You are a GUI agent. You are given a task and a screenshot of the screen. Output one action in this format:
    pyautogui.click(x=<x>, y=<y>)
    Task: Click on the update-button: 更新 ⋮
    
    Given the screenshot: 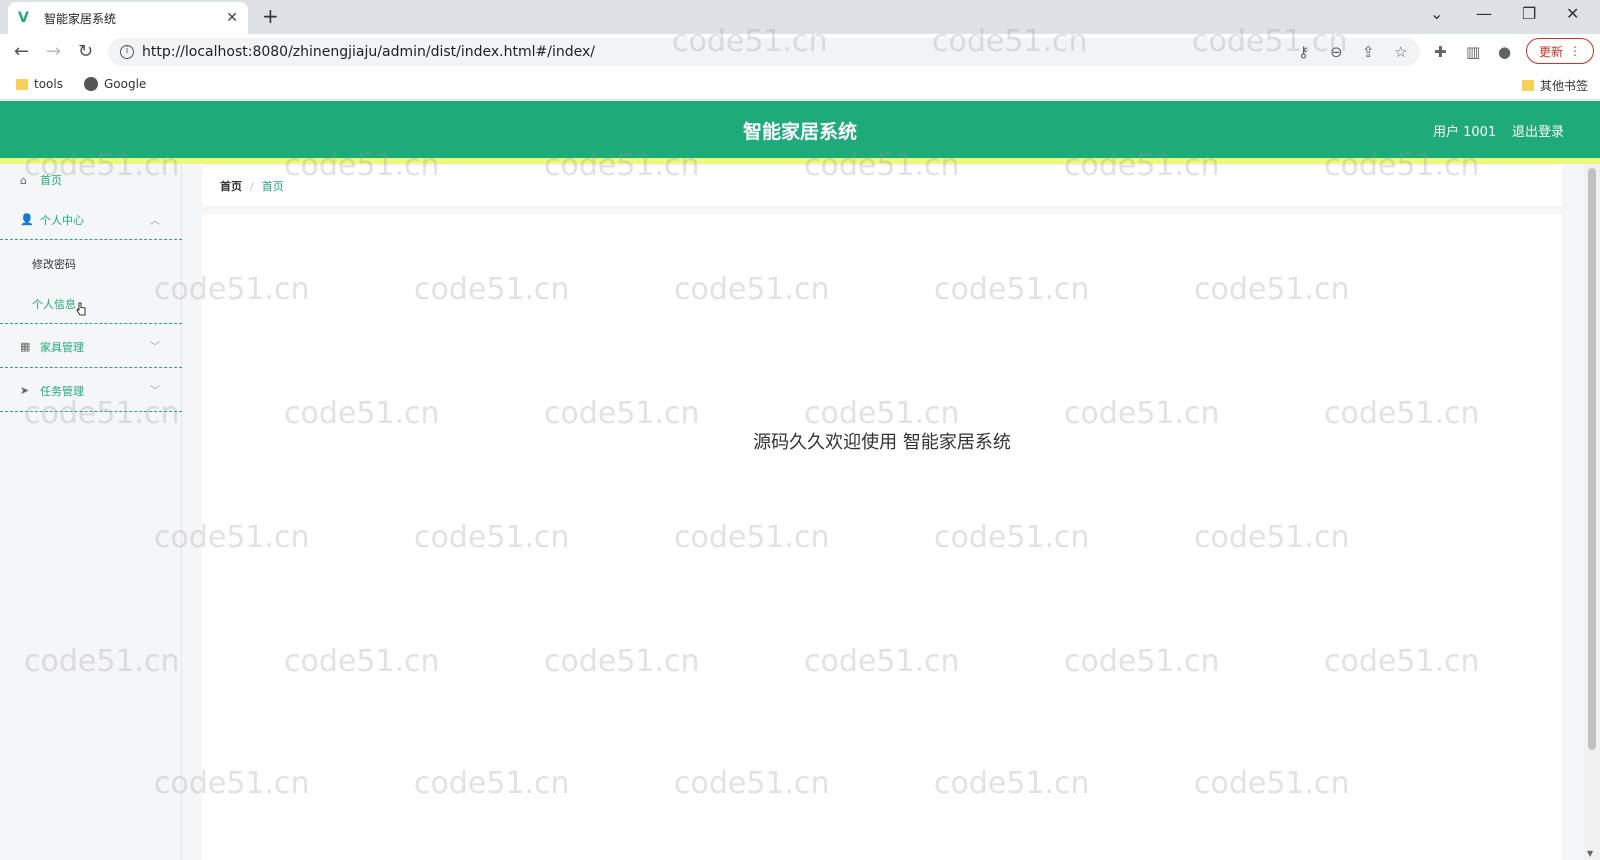 What is the action you would take?
    pyautogui.click(x=1560, y=51)
    